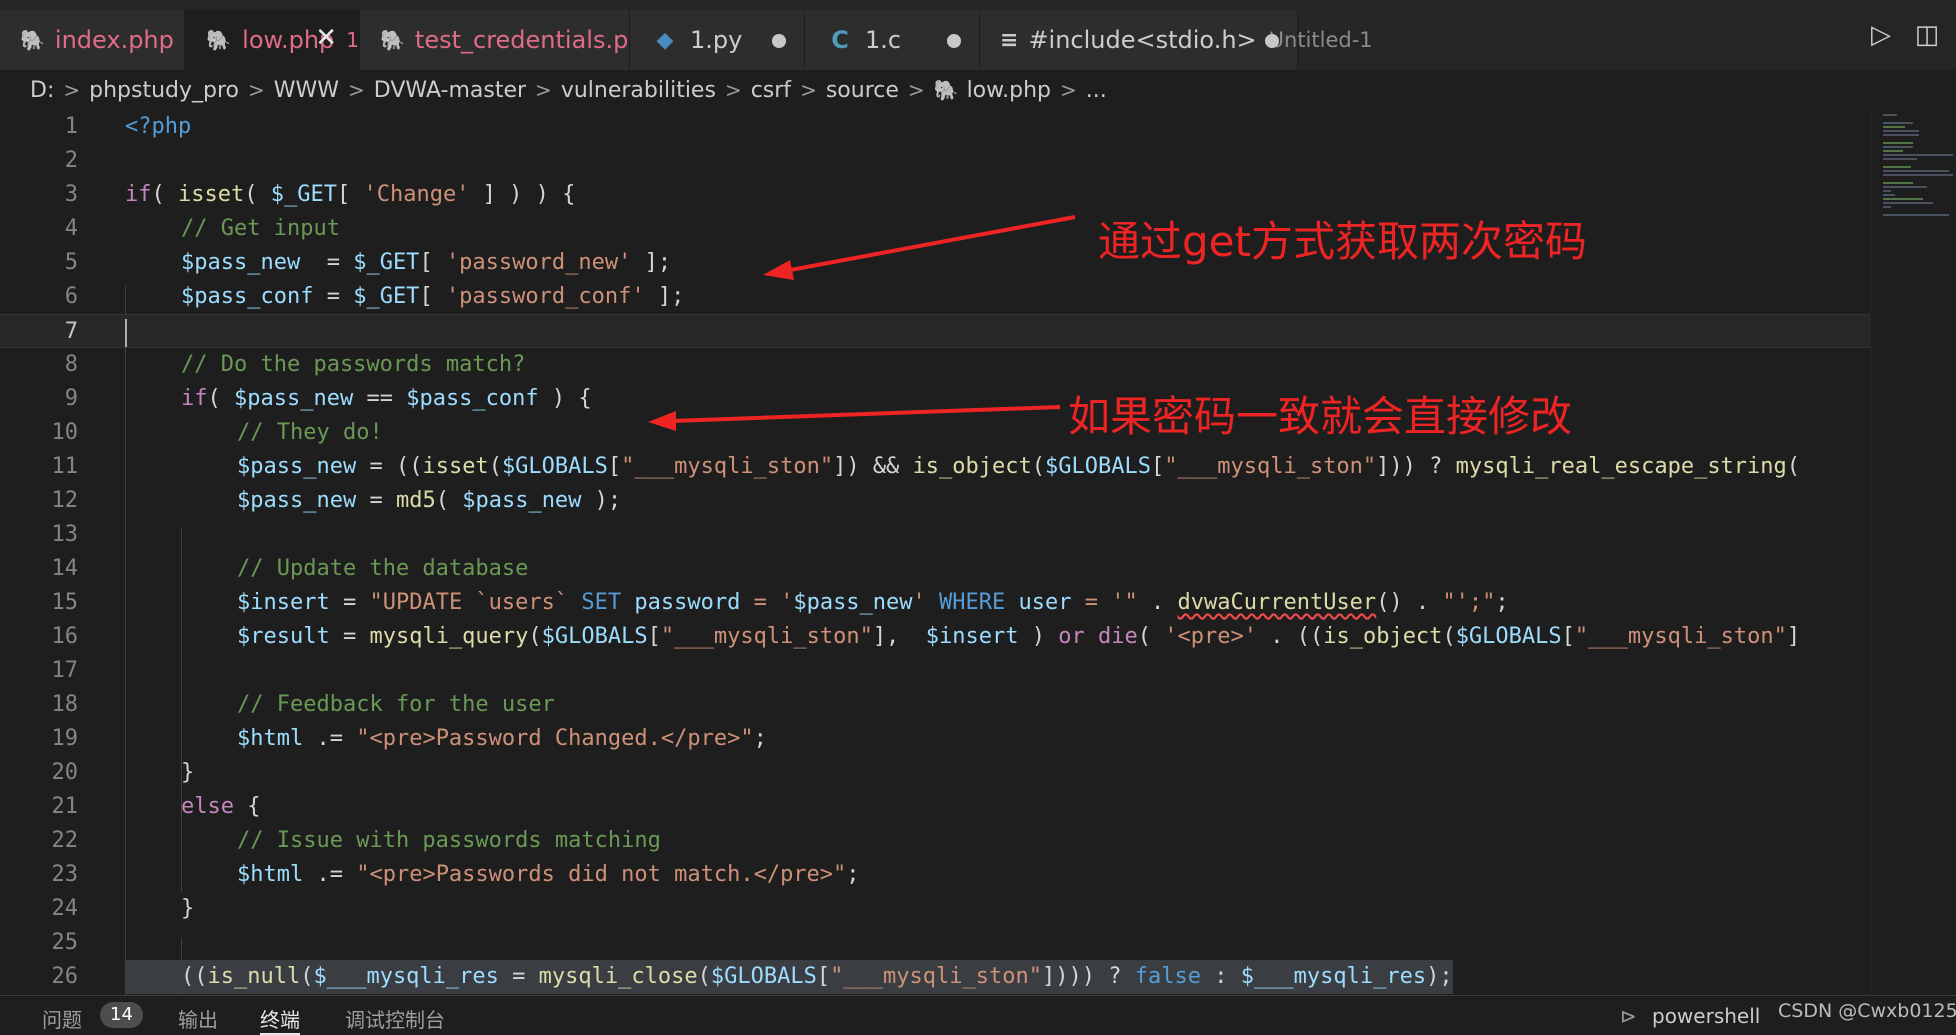  I want to click on minimap, so click(1913, 552).